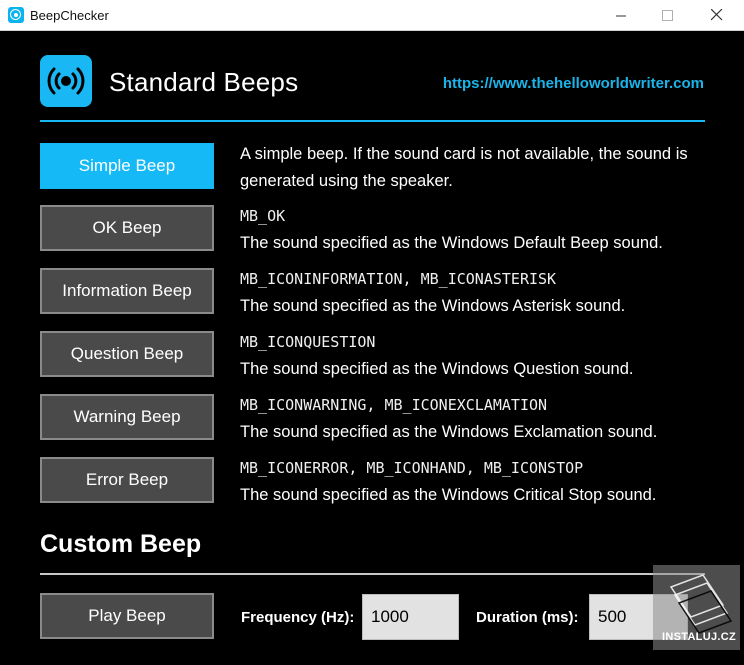 The image size is (744, 665). I want to click on maximize-button, so click(667, 15).